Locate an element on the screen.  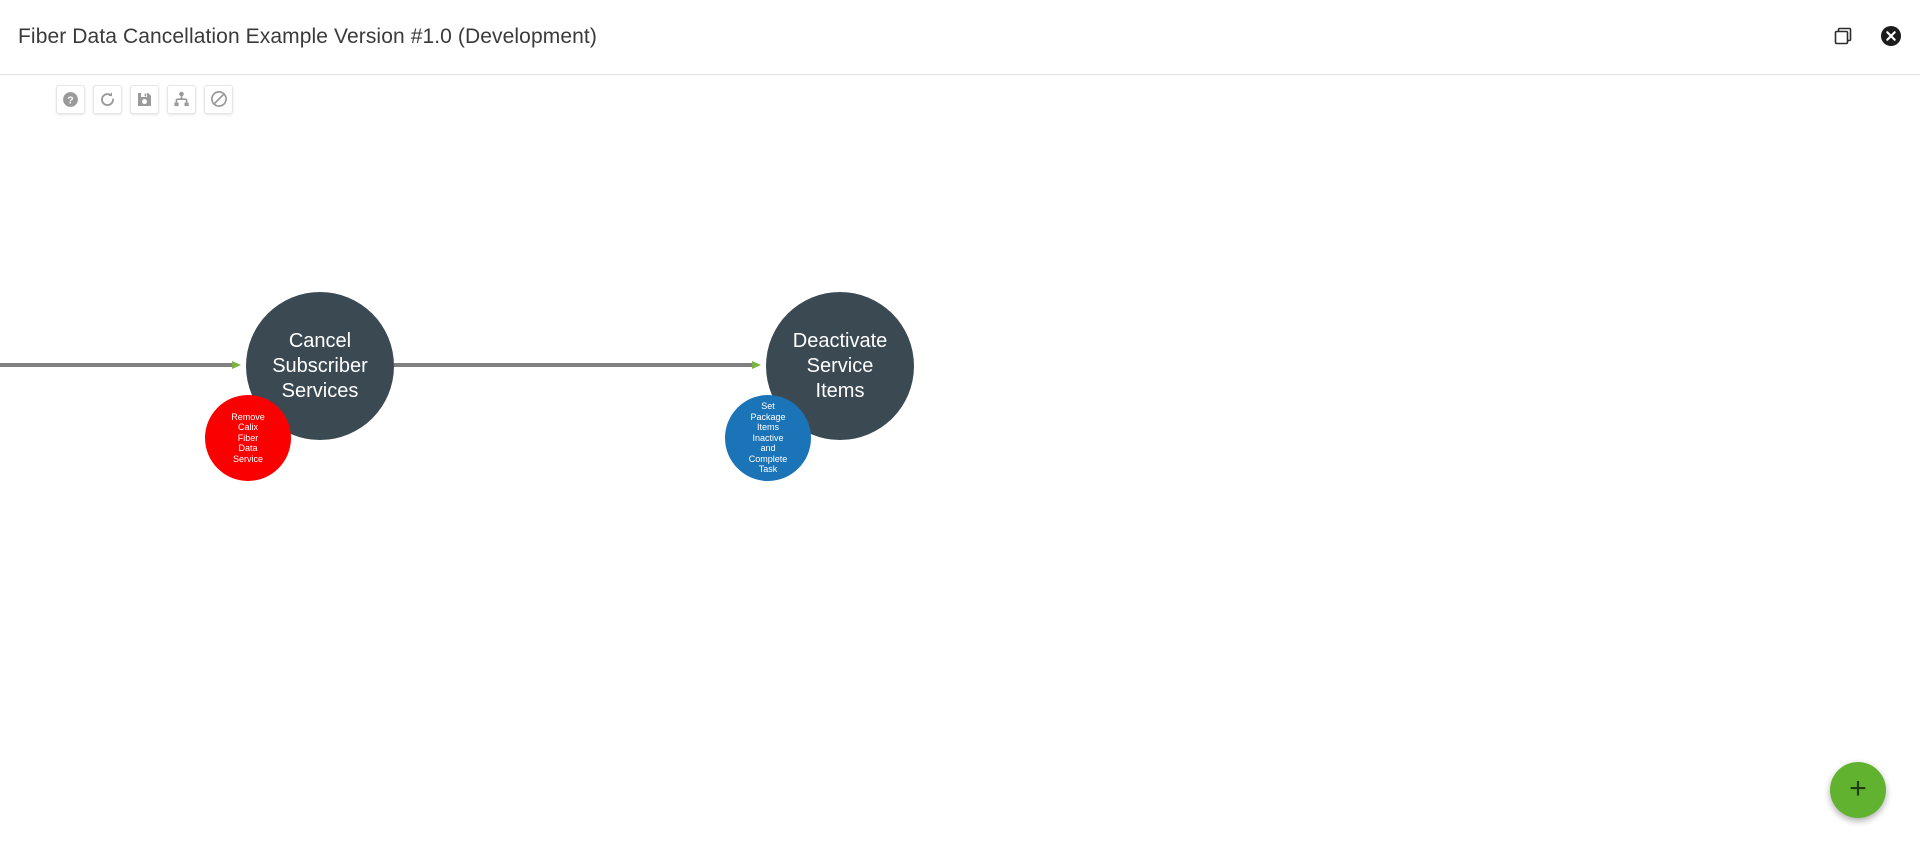
diagram-svg is located at coordinates (380, 365).